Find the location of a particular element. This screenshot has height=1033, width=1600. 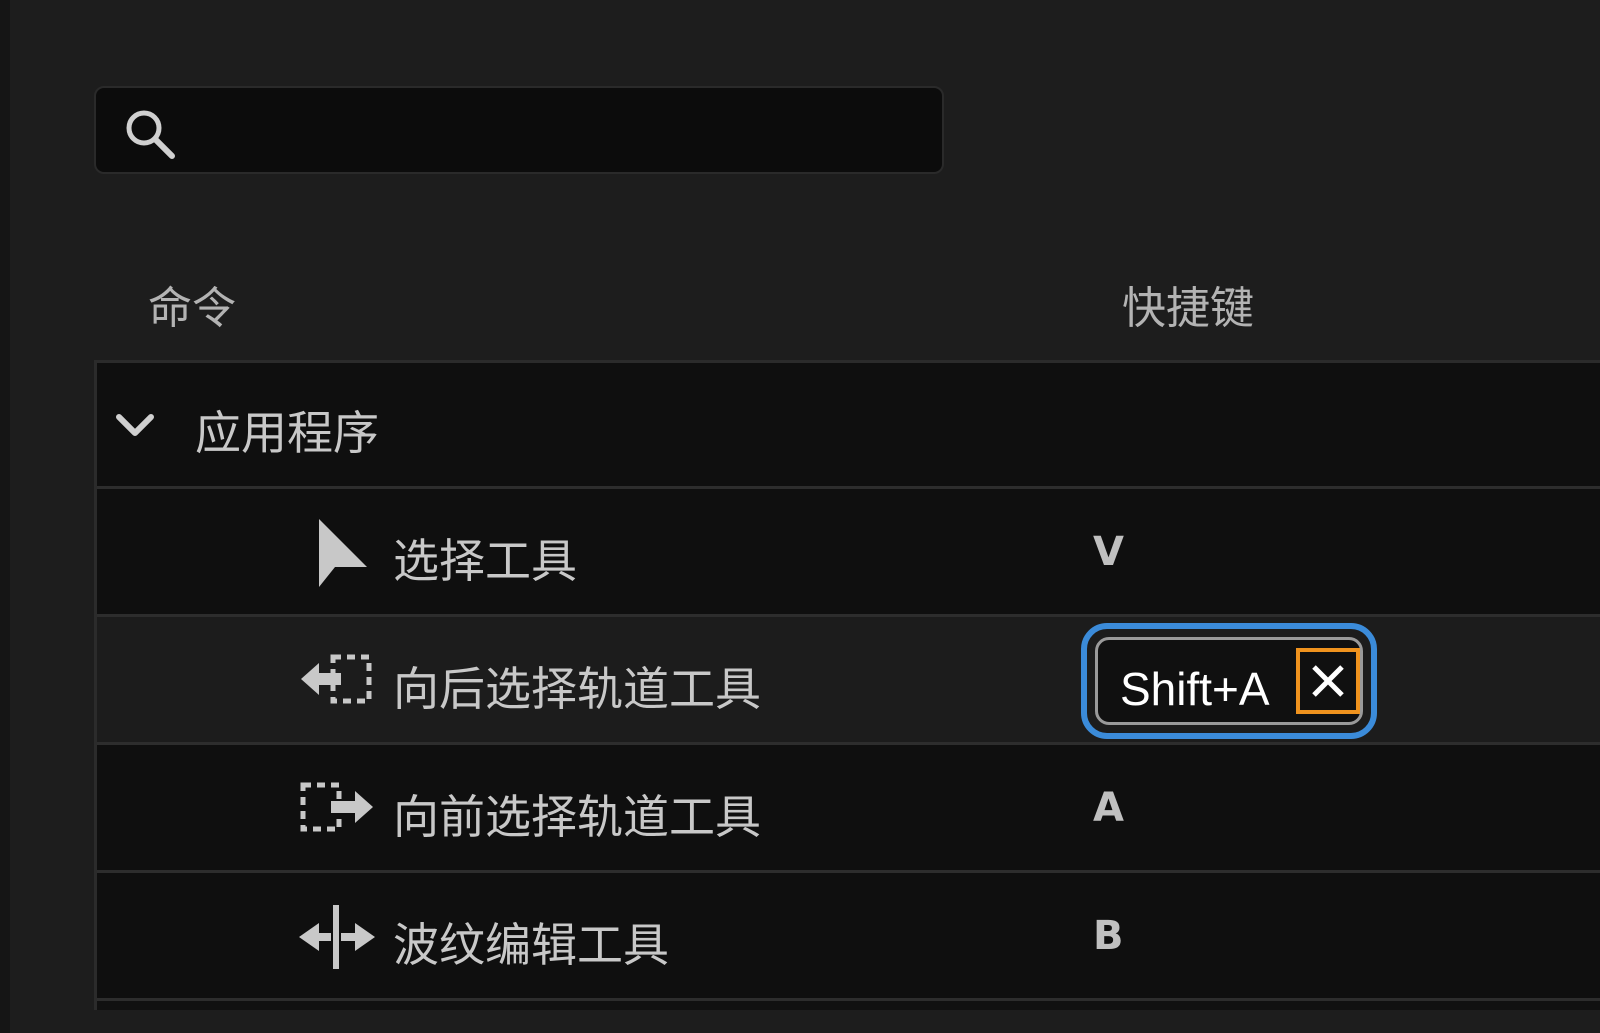

track-select-forward-icon is located at coordinates (336, 807).